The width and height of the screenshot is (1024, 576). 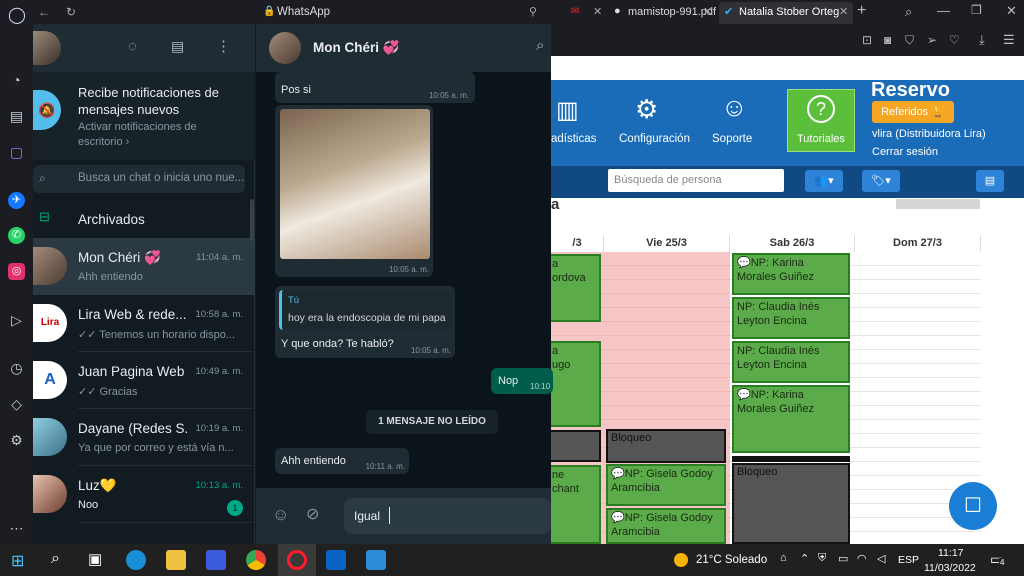 I want to click on person-search-input: Búsqueda de persona, so click(x=696, y=180).